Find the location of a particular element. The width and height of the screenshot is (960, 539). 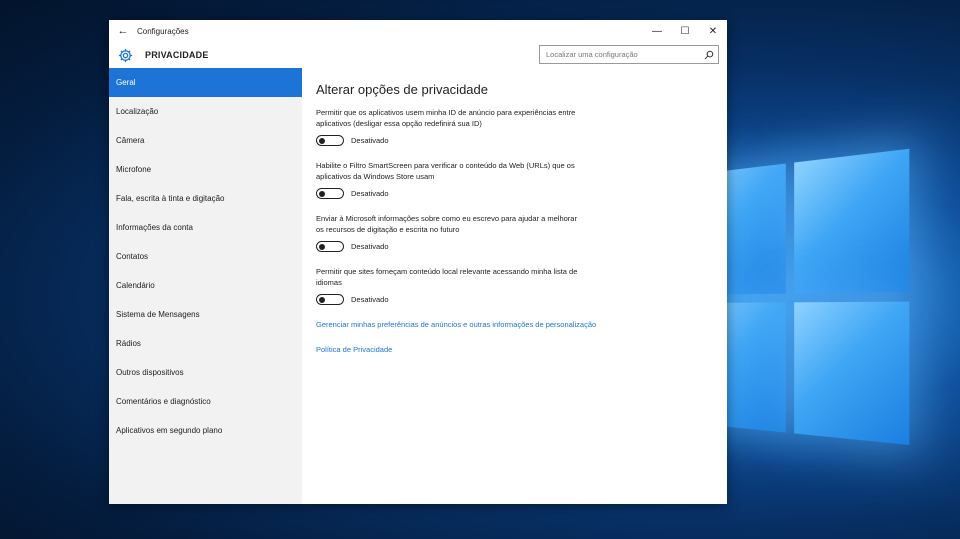

sidebar-item: Microfone is located at coordinates (205, 169).